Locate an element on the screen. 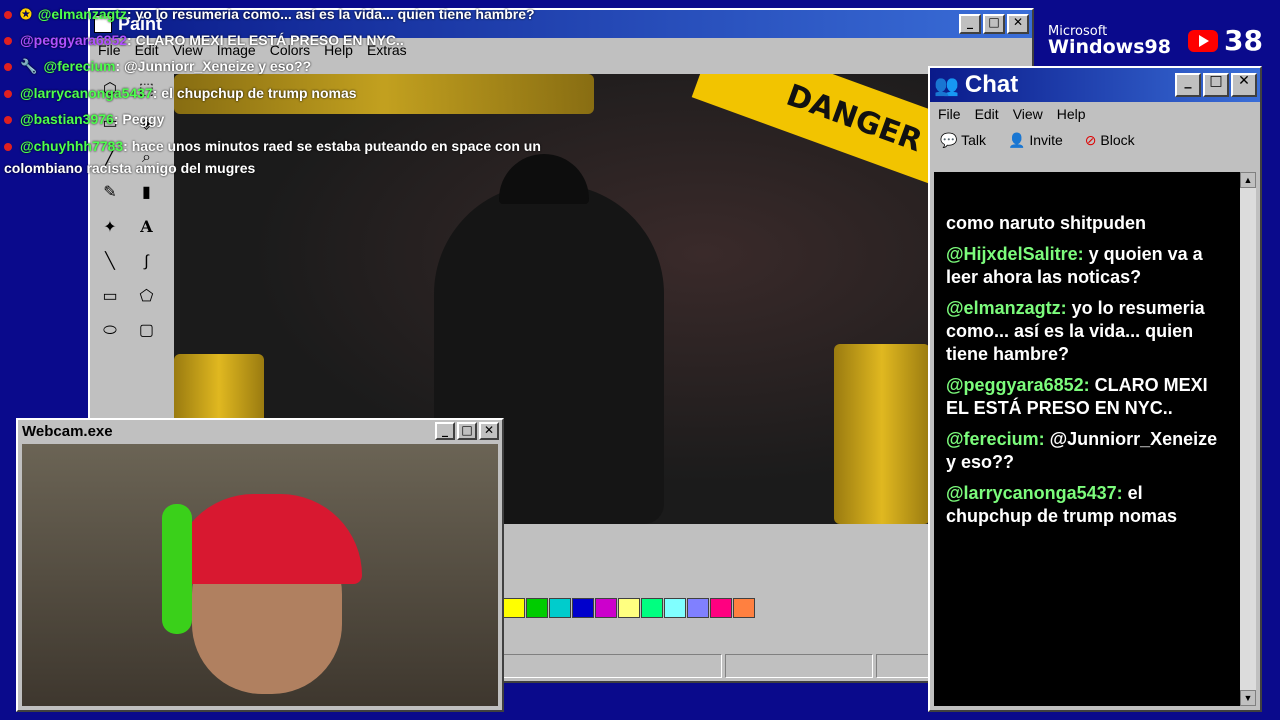  brush-tool: ▮ is located at coordinates (146, 192).